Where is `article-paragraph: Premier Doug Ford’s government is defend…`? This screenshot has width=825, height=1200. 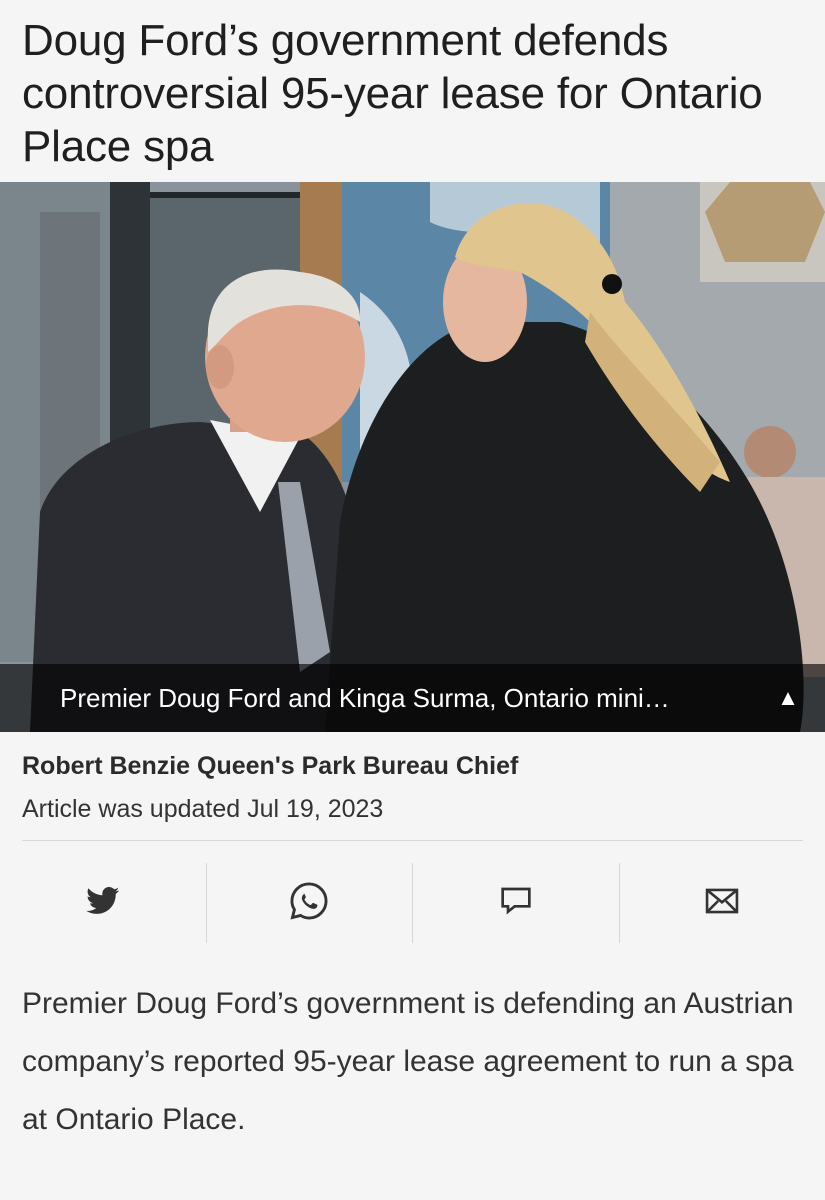
article-paragraph: Premier Doug Ford’s government is defend… is located at coordinates (408, 1061).